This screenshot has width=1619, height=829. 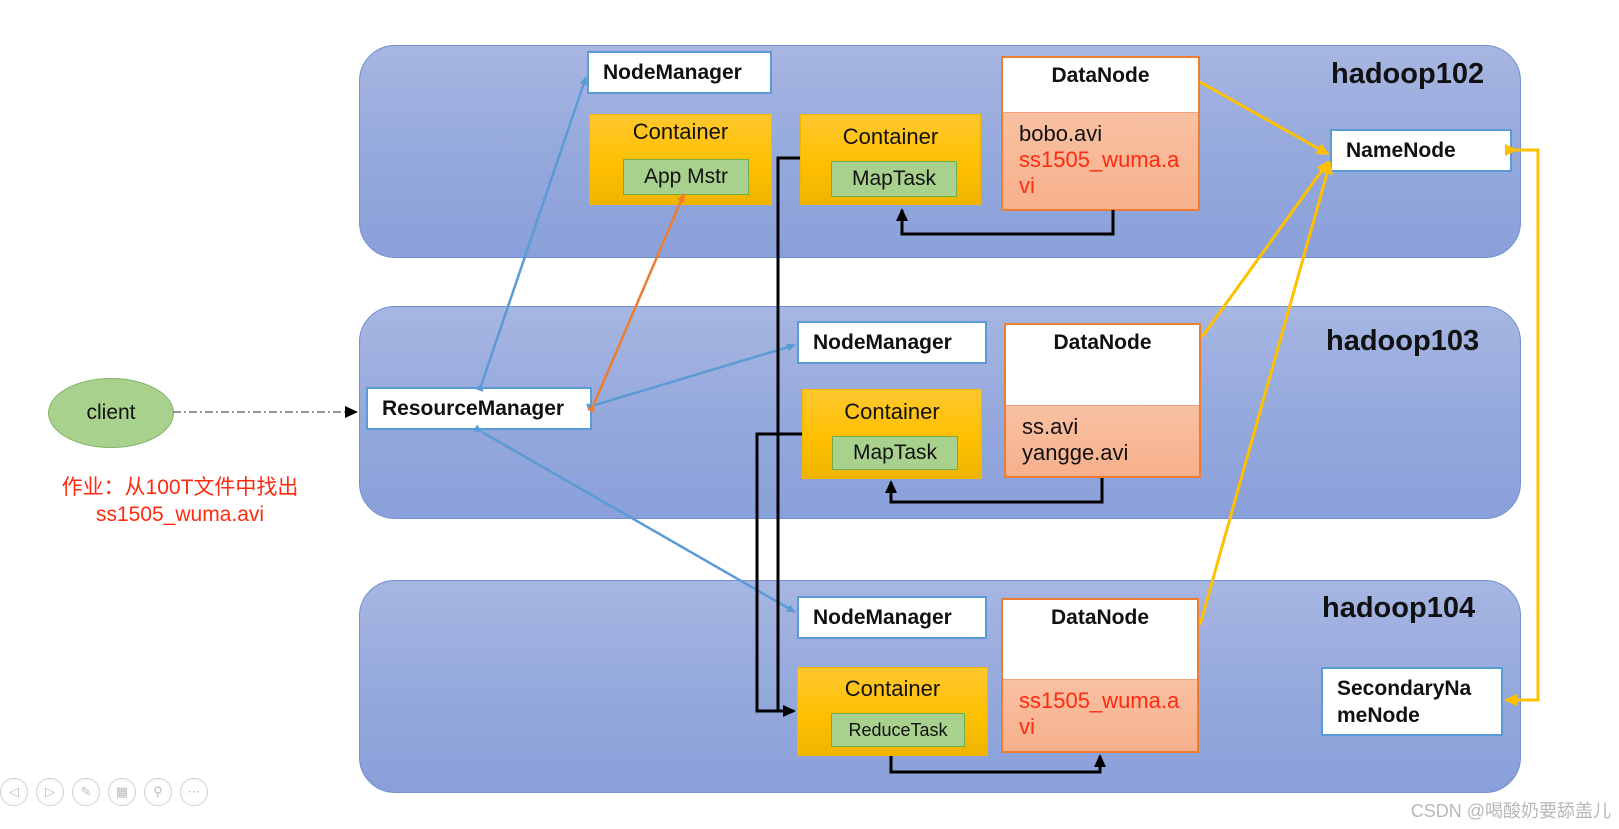 What do you see at coordinates (1408, 74) in the screenshot?
I see `host-label-hadoop102: hadoop102` at bounding box center [1408, 74].